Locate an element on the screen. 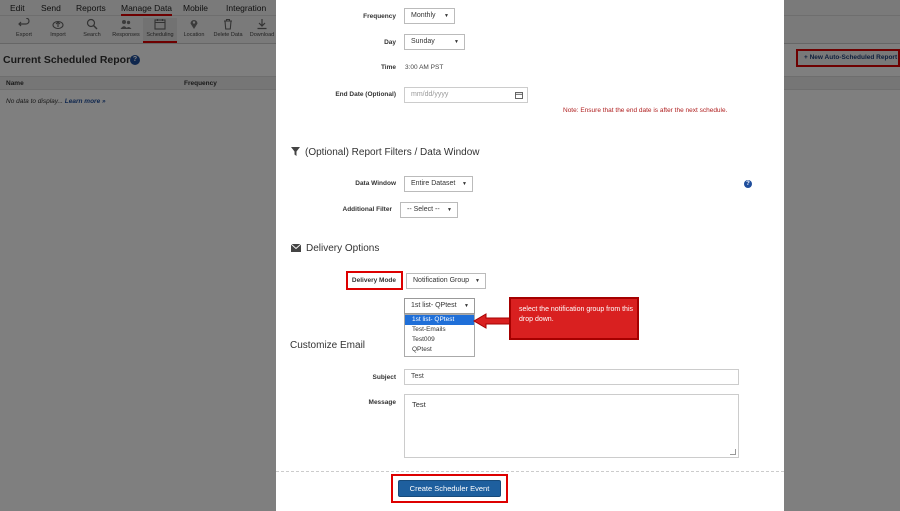 The image size is (900, 511). frequency-label: Frequency is located at coordinates (379, 16).